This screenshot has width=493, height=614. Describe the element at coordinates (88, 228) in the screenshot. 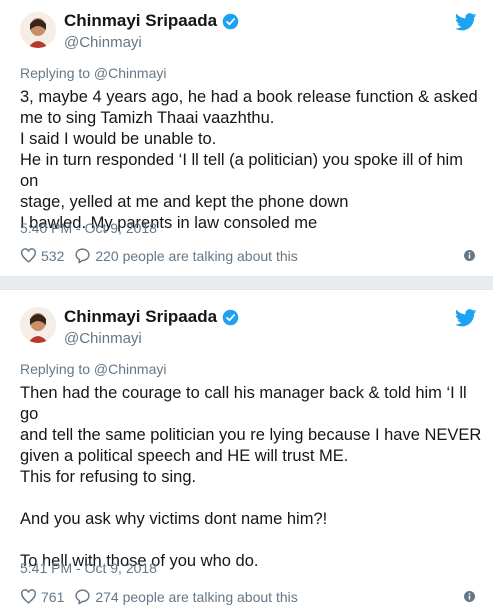

I see `timestamp: 5:40 PM - Oct 9, 2018` at that location.